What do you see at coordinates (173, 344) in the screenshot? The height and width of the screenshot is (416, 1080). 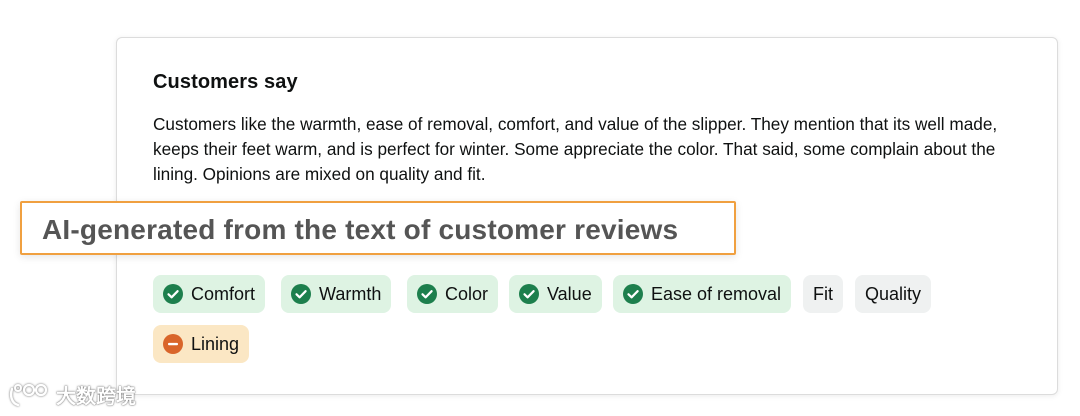 I see `minus-circle-icon` at bounding box center [173, 344].